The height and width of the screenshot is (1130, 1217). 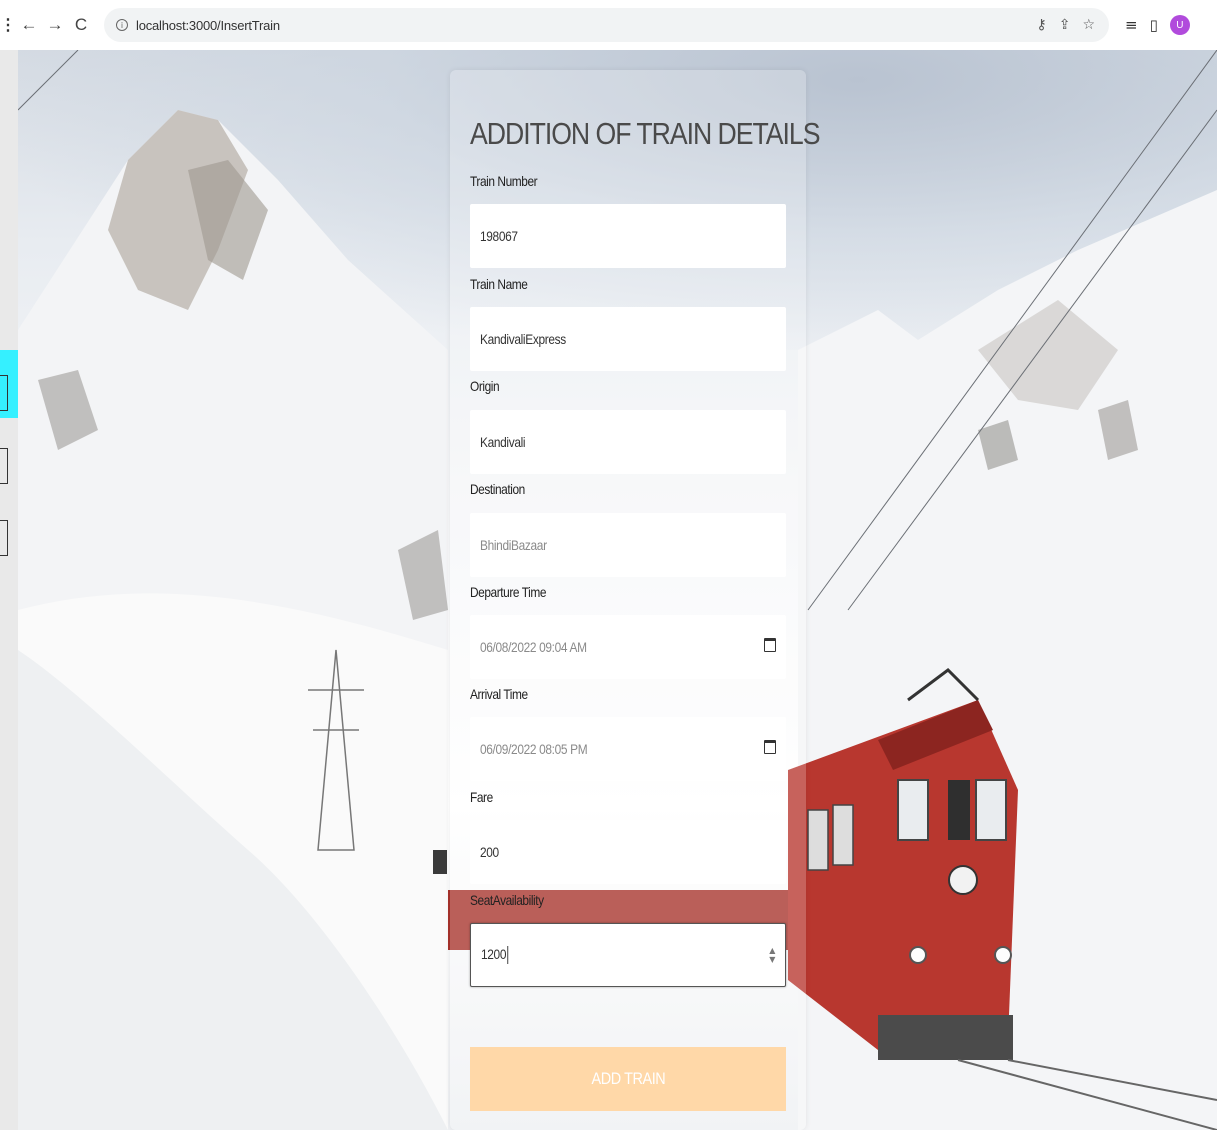 What do you see at coordinates (534, 749) in the screenshot?
I see `arrival-time-value: 06/09/2022 08:05 PM` at bounding box center [534, 749].